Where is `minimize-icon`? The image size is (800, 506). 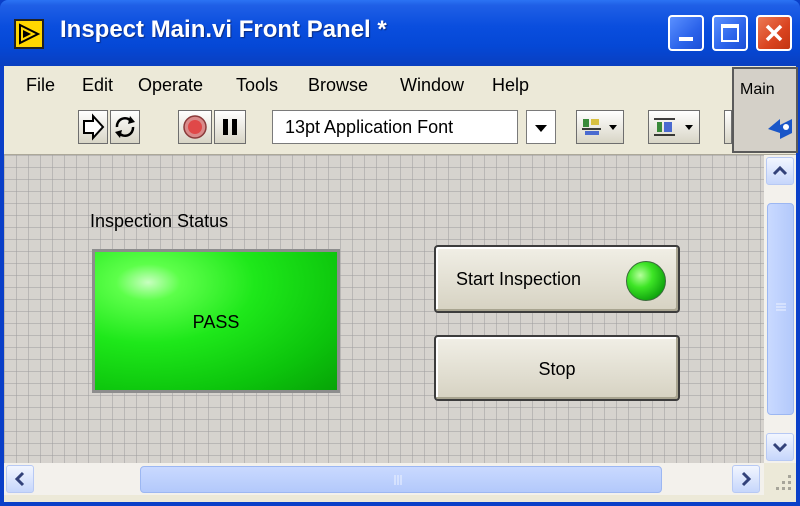
minimize-icon is located at coordinates (686, 39).